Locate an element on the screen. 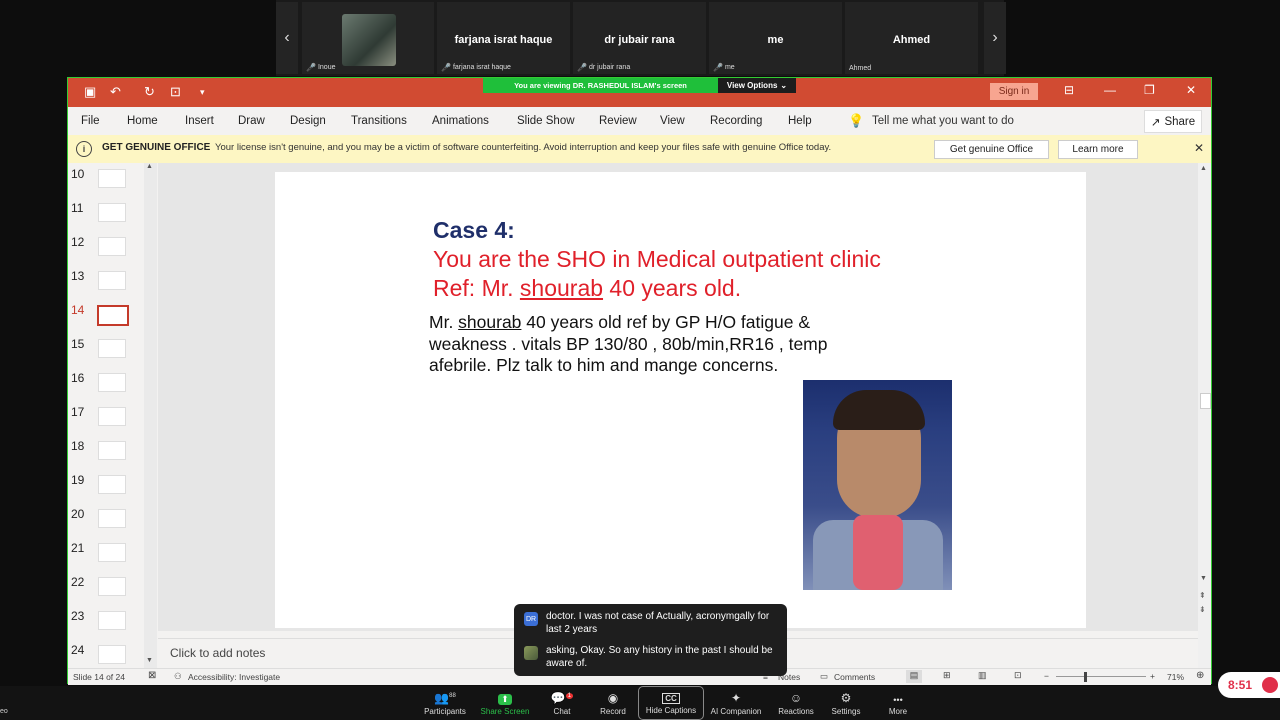 The height and width of the screenshot is (720, 1280). participant-tag: 🎤 Inoue is located at coordinates (321, 67).